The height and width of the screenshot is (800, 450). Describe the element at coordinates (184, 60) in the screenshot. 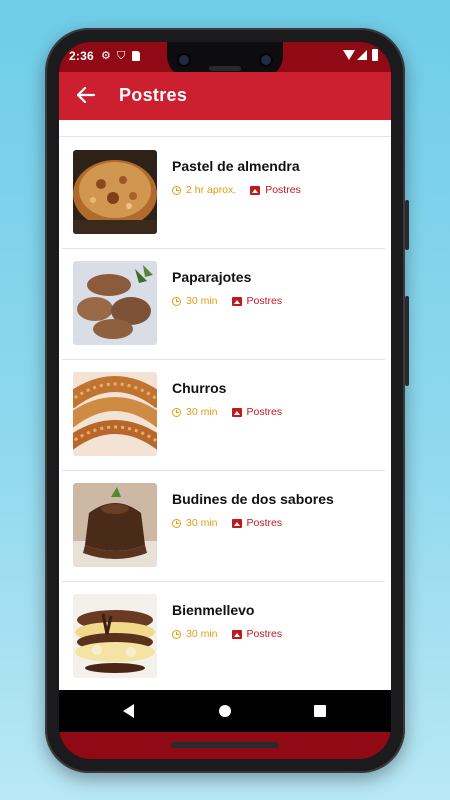

I see `front-camera` at that location.